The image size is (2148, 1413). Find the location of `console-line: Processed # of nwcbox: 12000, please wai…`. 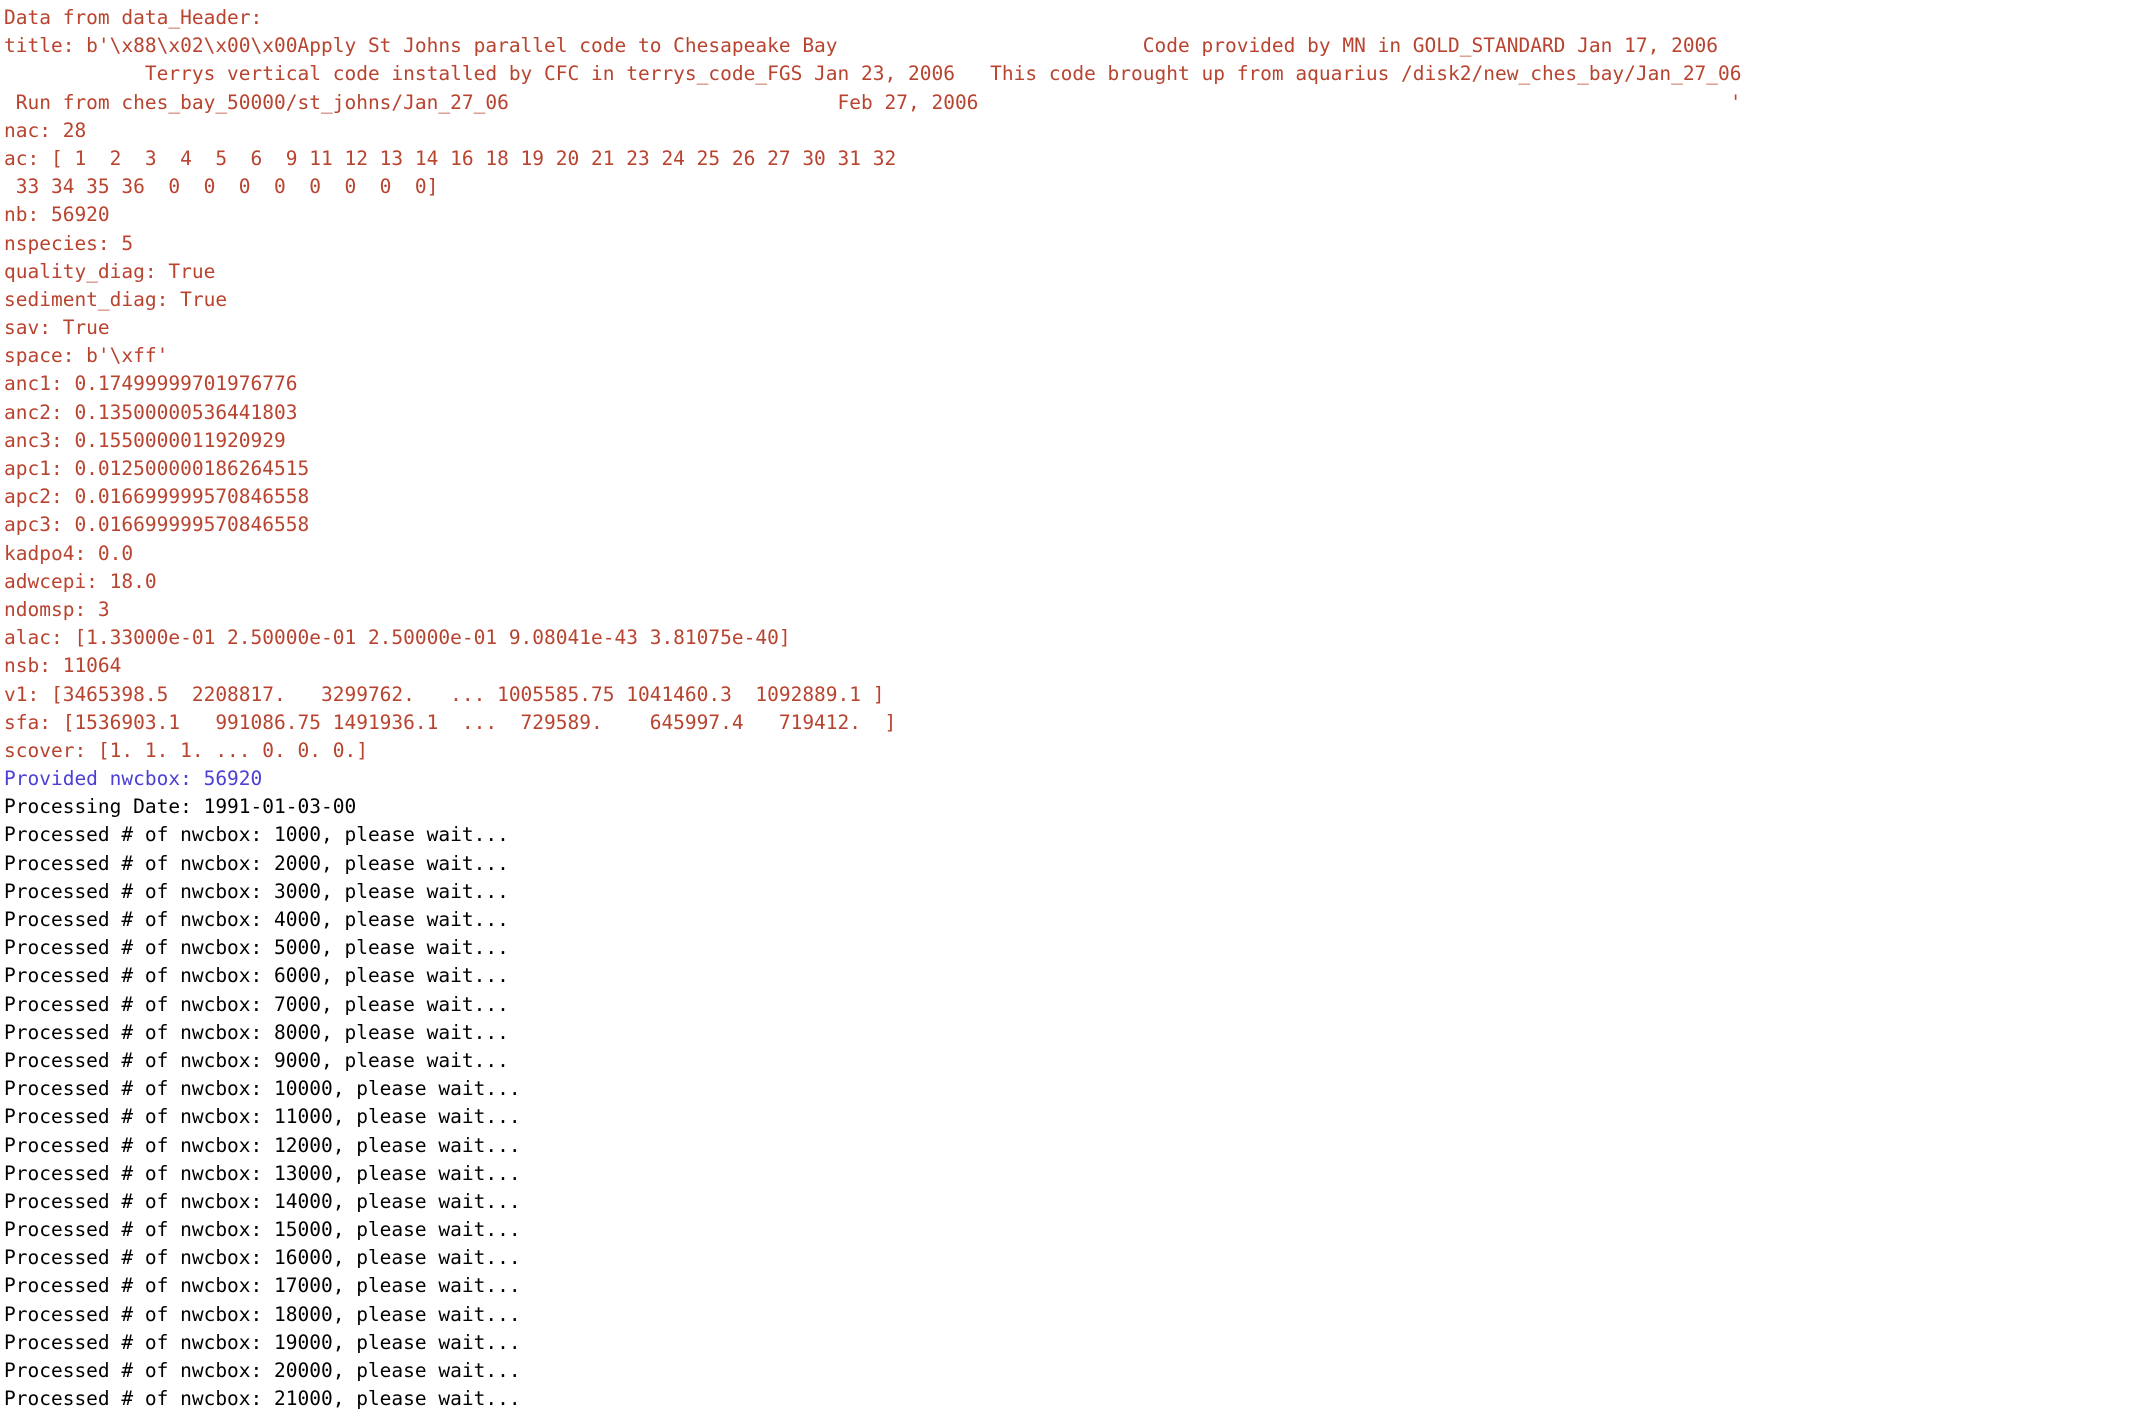

console-line: Processed # of nwcbox: 12000, please wai… is located at coordinates (262, 1145).